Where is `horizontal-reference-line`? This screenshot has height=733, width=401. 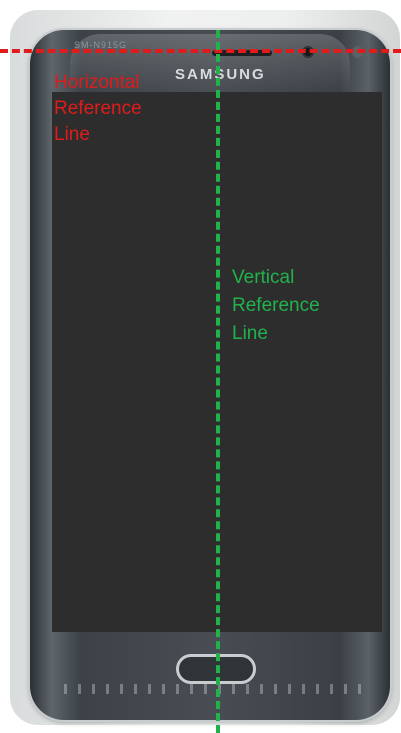 horizontal-reference-line is located at coordinates (200, 51).